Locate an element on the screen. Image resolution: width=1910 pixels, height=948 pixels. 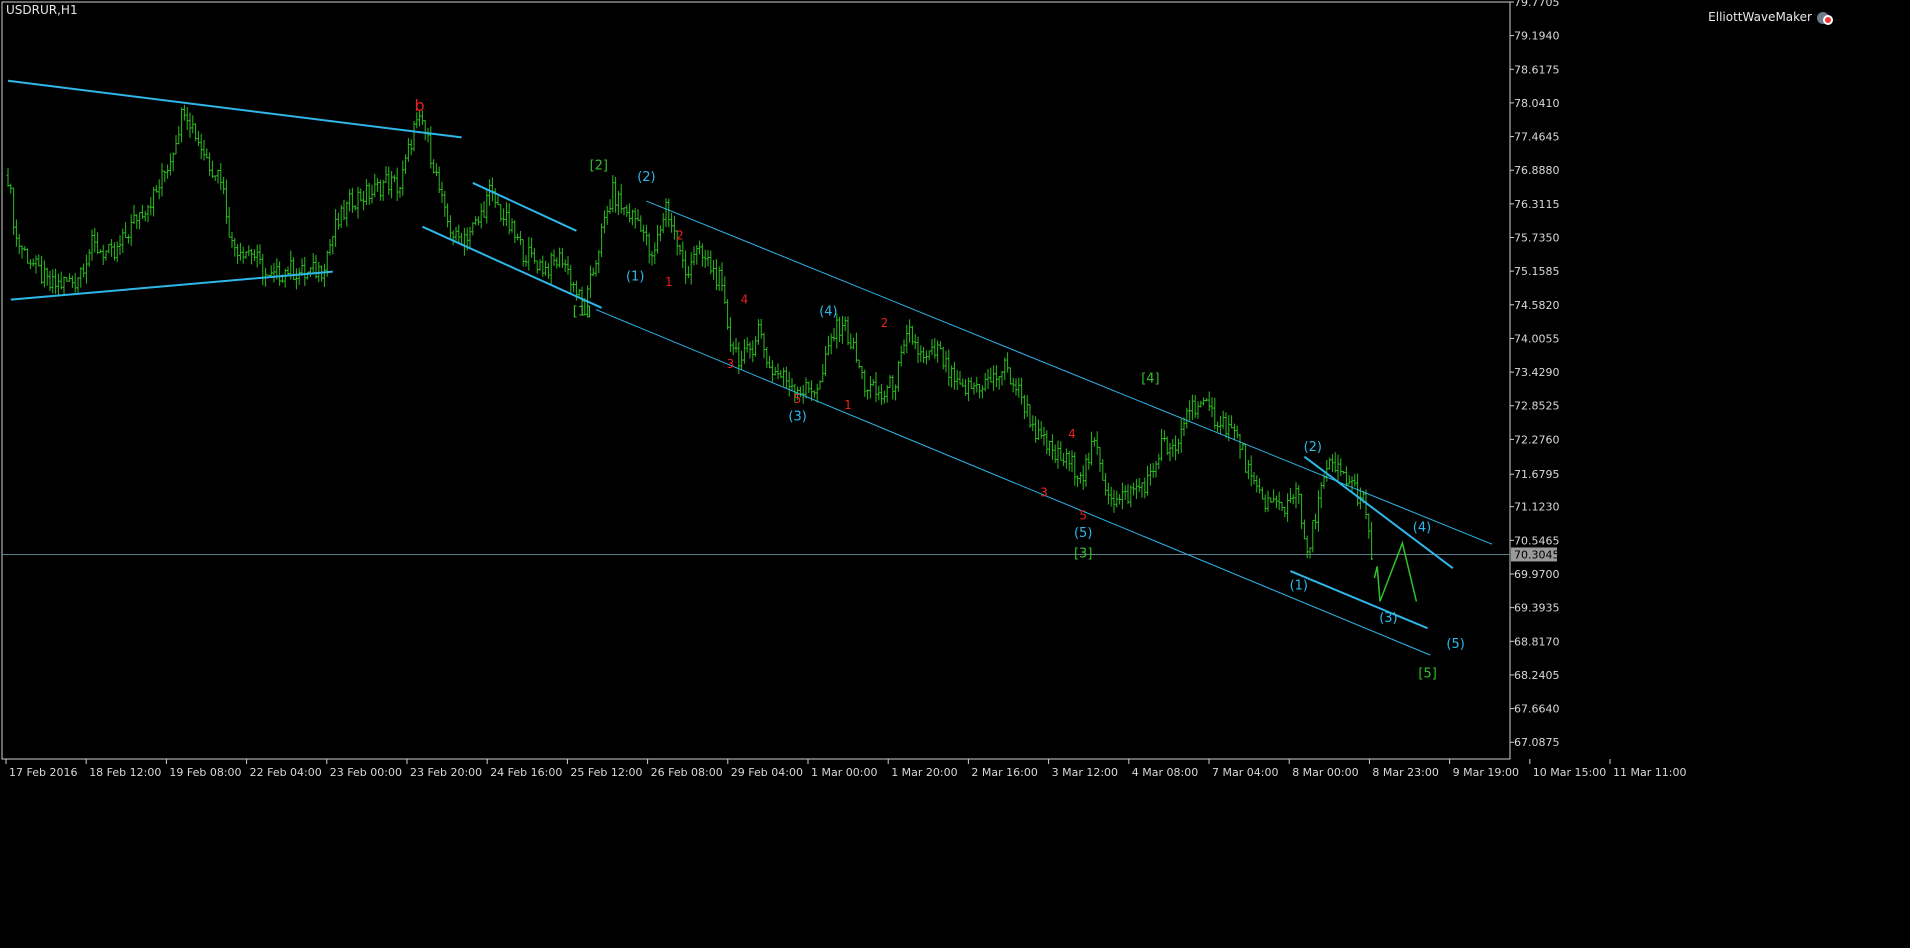
x-tick-label: 29 Feb 04:00 is located at coordinates (767, 772).